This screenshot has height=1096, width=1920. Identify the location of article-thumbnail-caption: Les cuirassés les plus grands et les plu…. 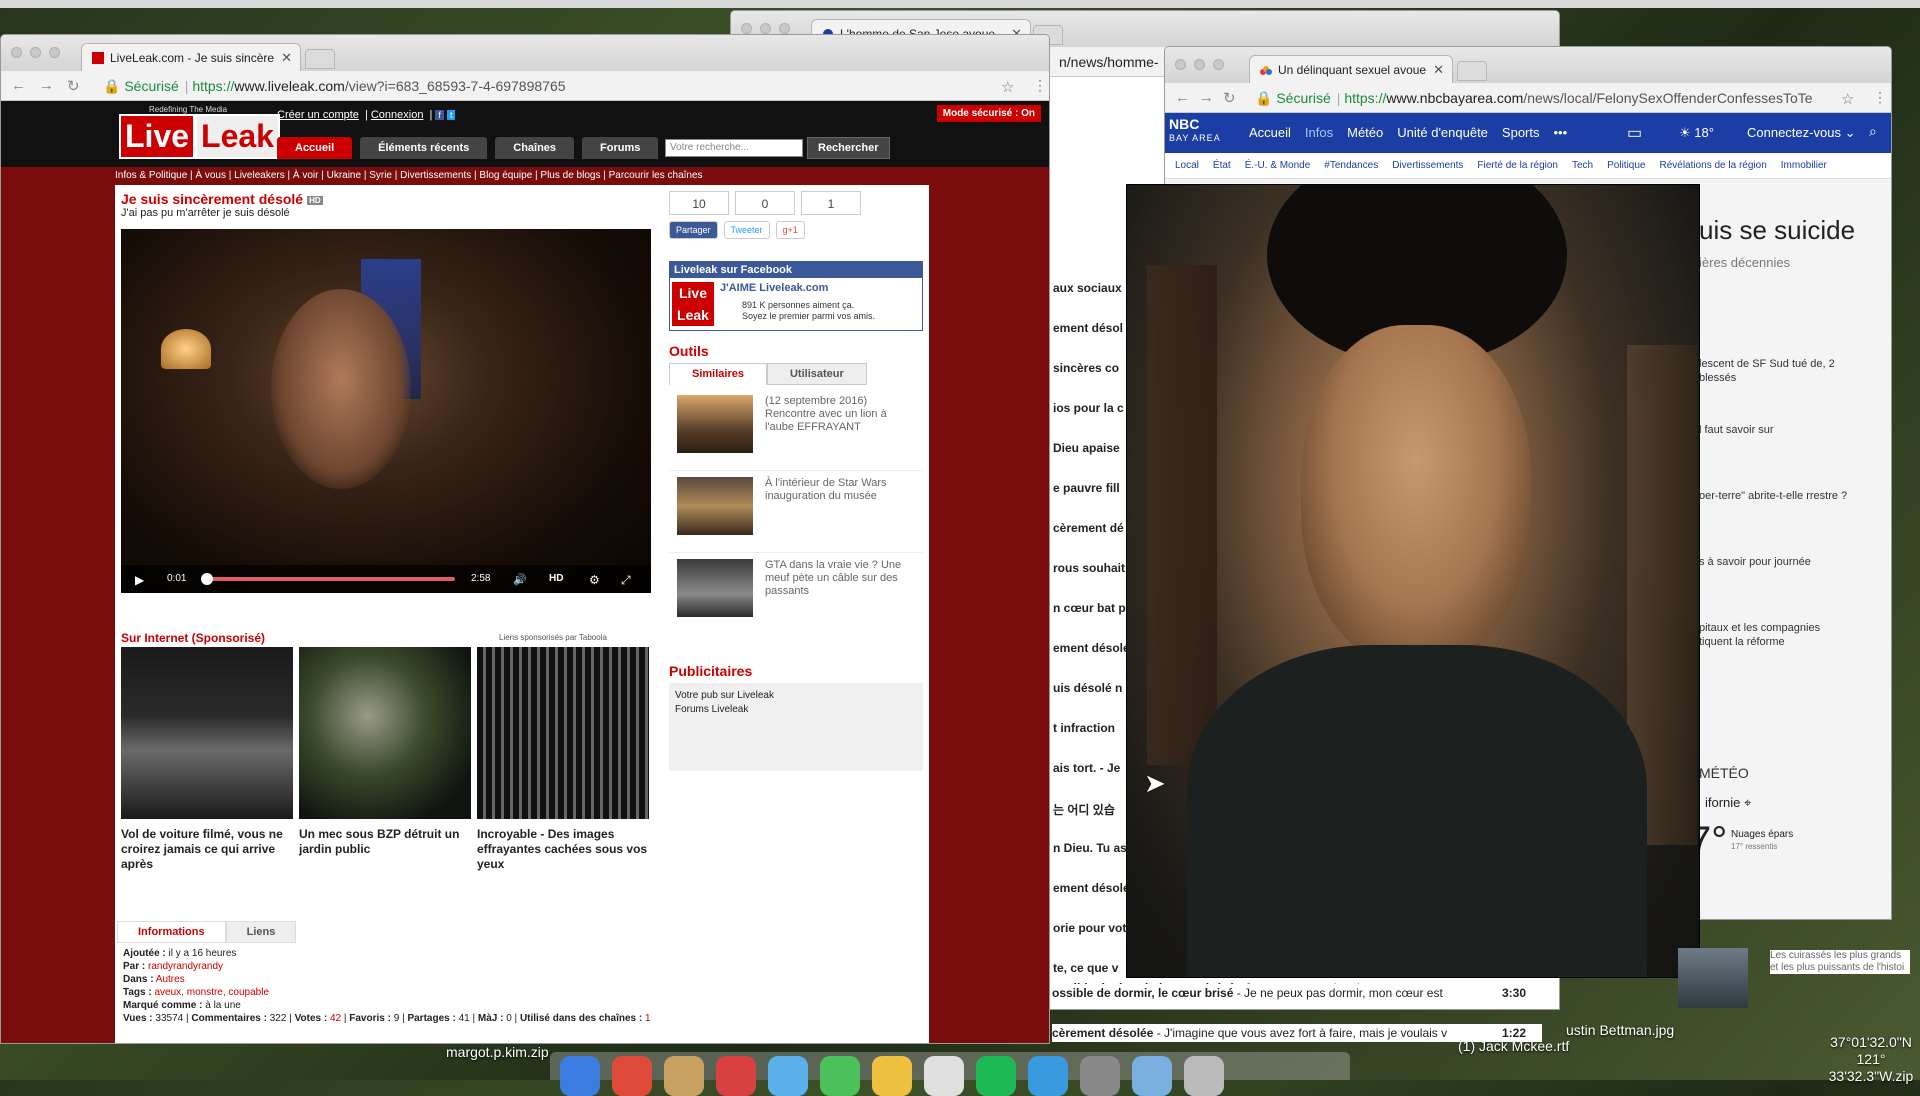
(1840, 962).